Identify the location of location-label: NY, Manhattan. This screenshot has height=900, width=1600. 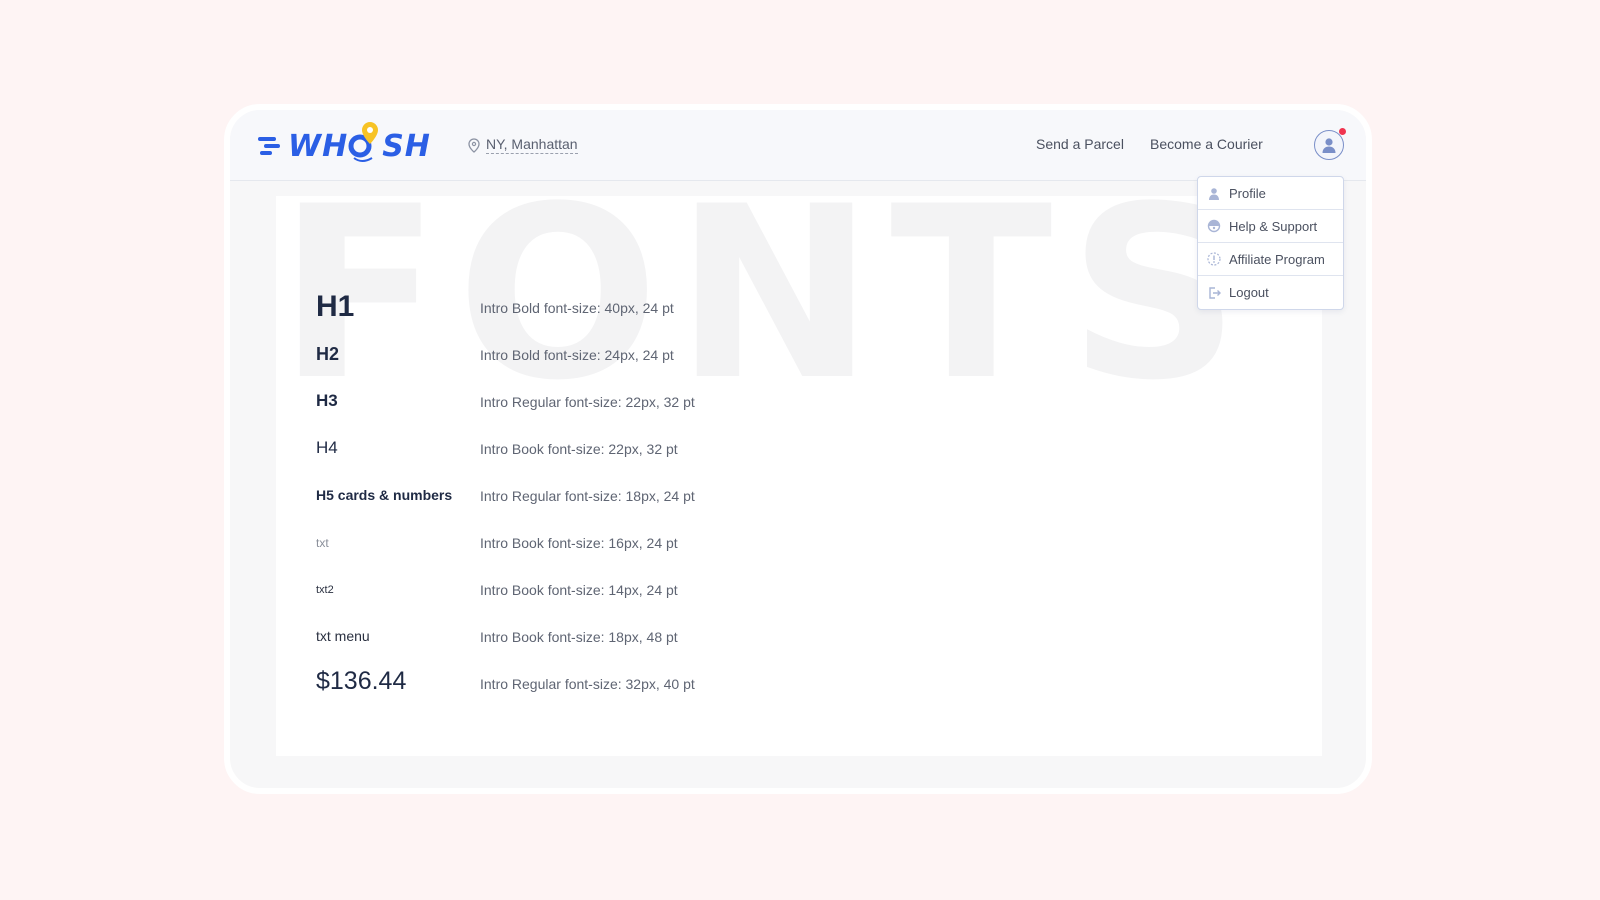
(532, 145).